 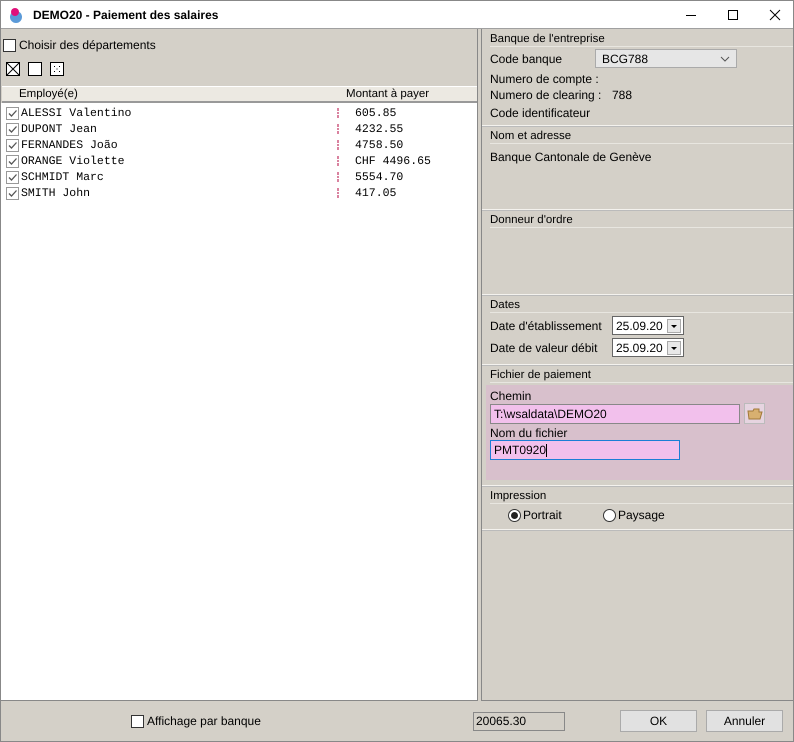 What do you see at coordinates (393, 161) in the screenshot?
I see `amount: CHF 4496.65` at bounding box center [393, 161].